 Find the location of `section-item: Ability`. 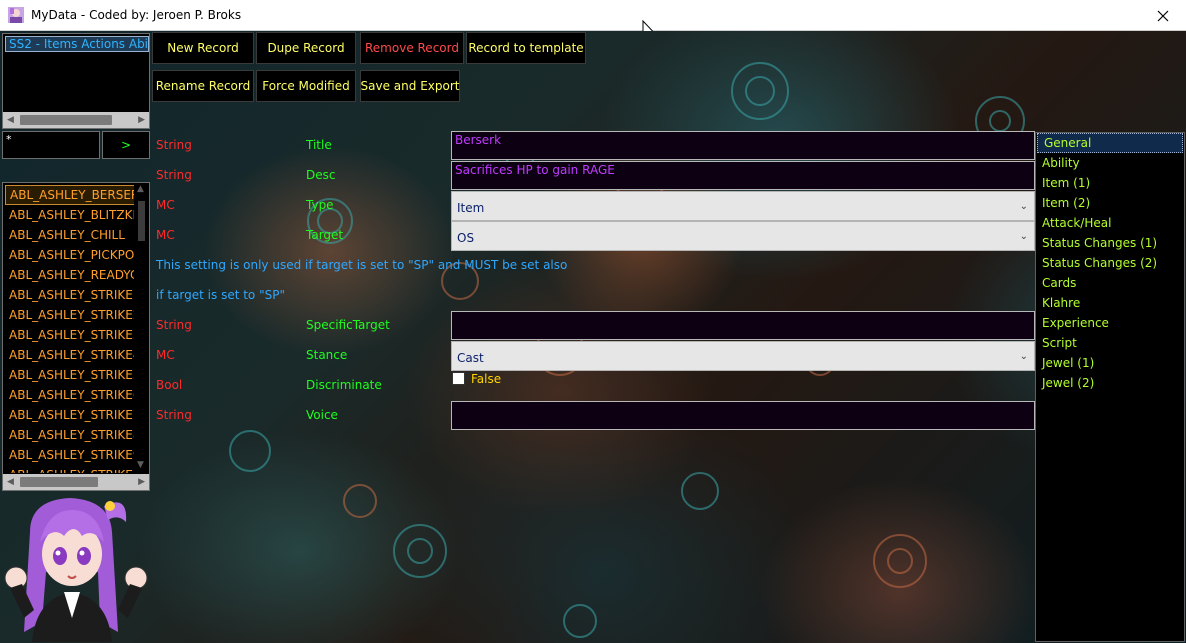

section-item: Ability is located at coordinates (1110, 163).